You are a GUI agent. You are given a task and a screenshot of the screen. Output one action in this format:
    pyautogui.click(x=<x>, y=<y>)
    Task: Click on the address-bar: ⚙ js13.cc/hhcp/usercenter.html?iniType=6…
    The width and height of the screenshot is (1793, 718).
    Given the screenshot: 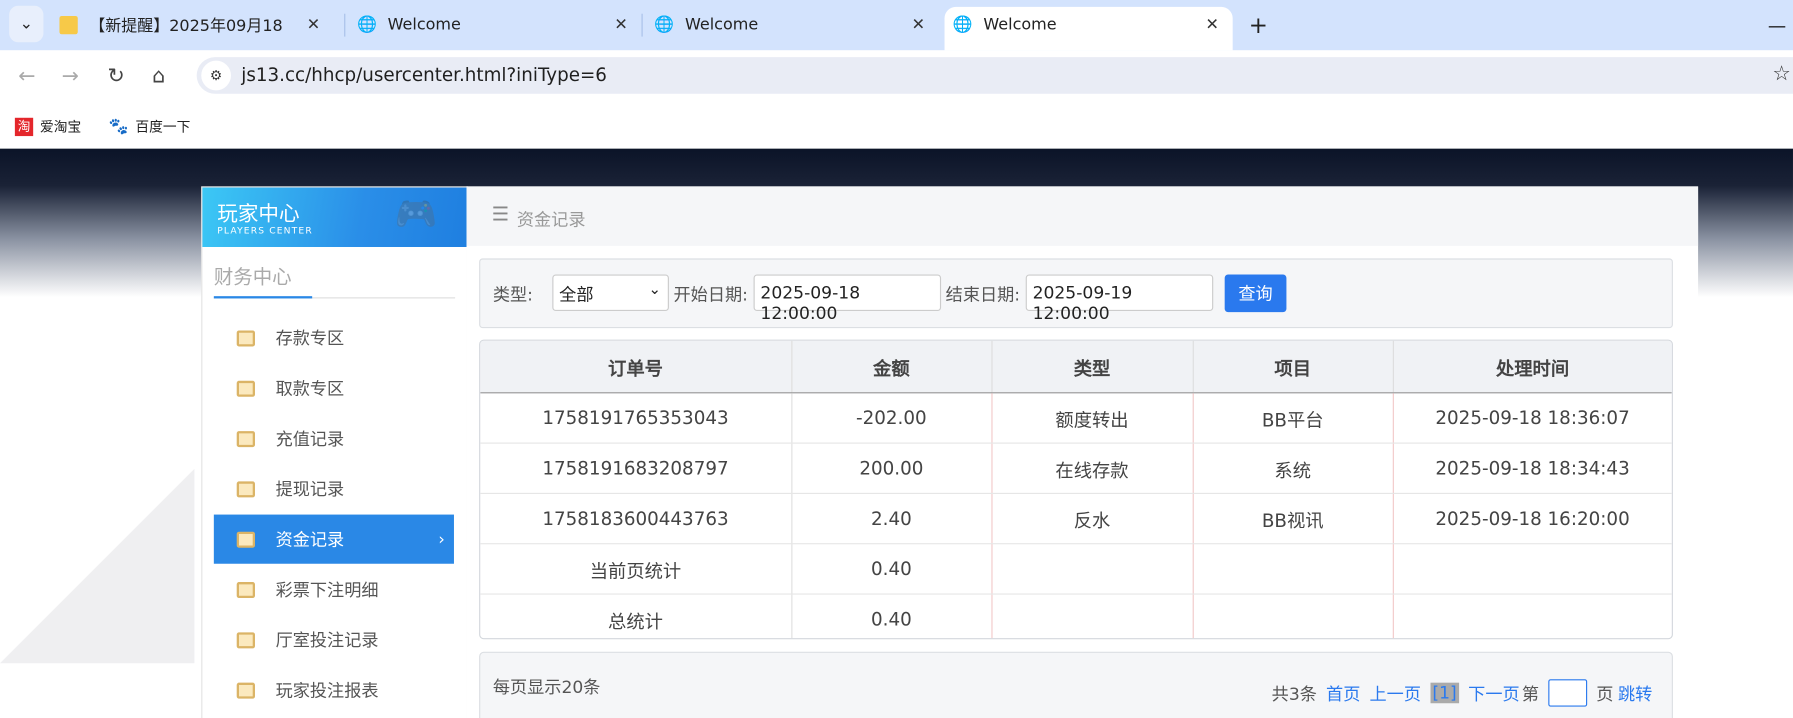 What is the action you would take?
    pyautogui.click(x=994, y=75)
    